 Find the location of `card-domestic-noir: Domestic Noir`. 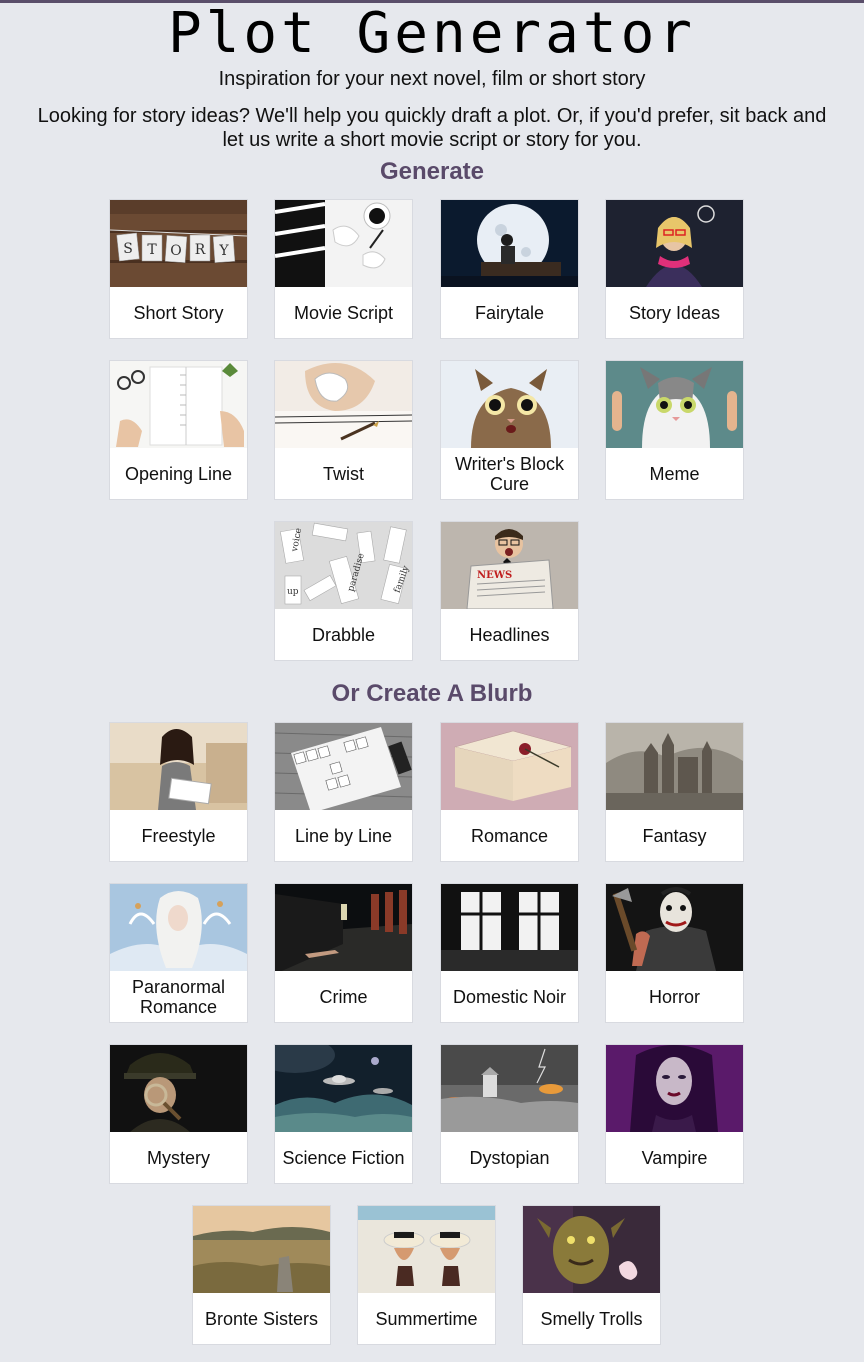

card-domestic-noir: Domestic Noir is located at coordinates (509, 953).